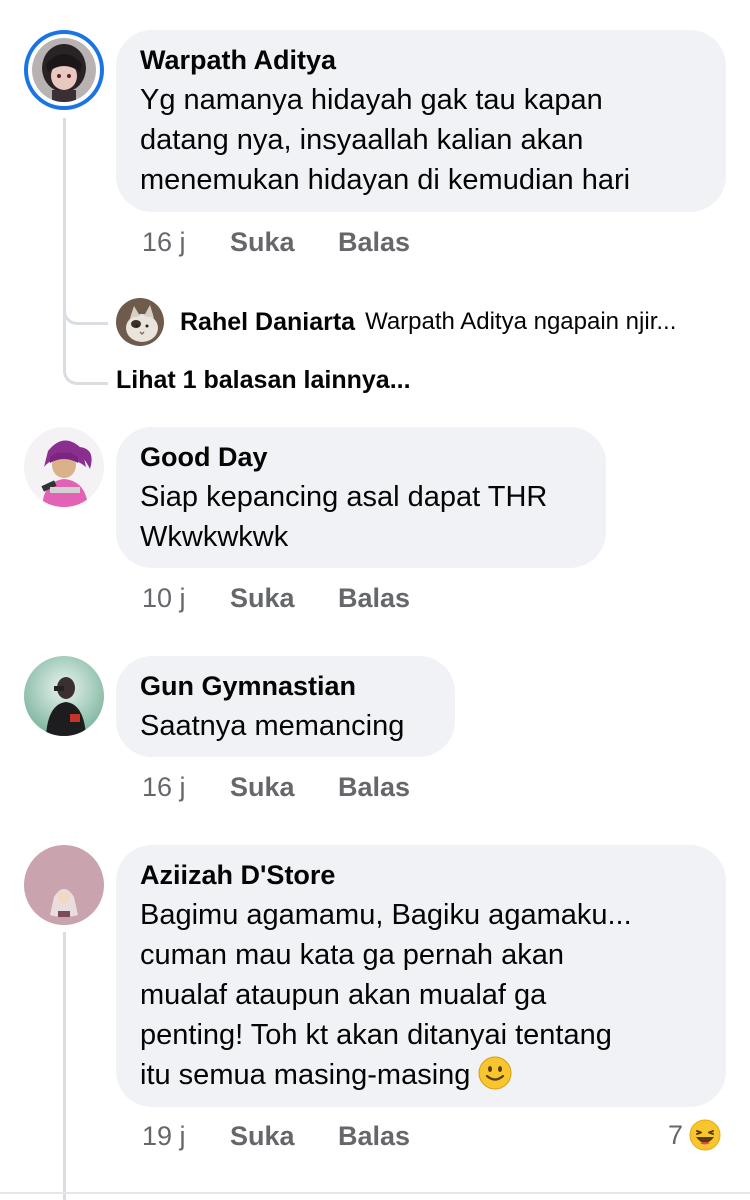  What do you see at coordinates (164, 598) in the screenshot?
I see `comment-time: 10 j` at bounding box center [164, 598].